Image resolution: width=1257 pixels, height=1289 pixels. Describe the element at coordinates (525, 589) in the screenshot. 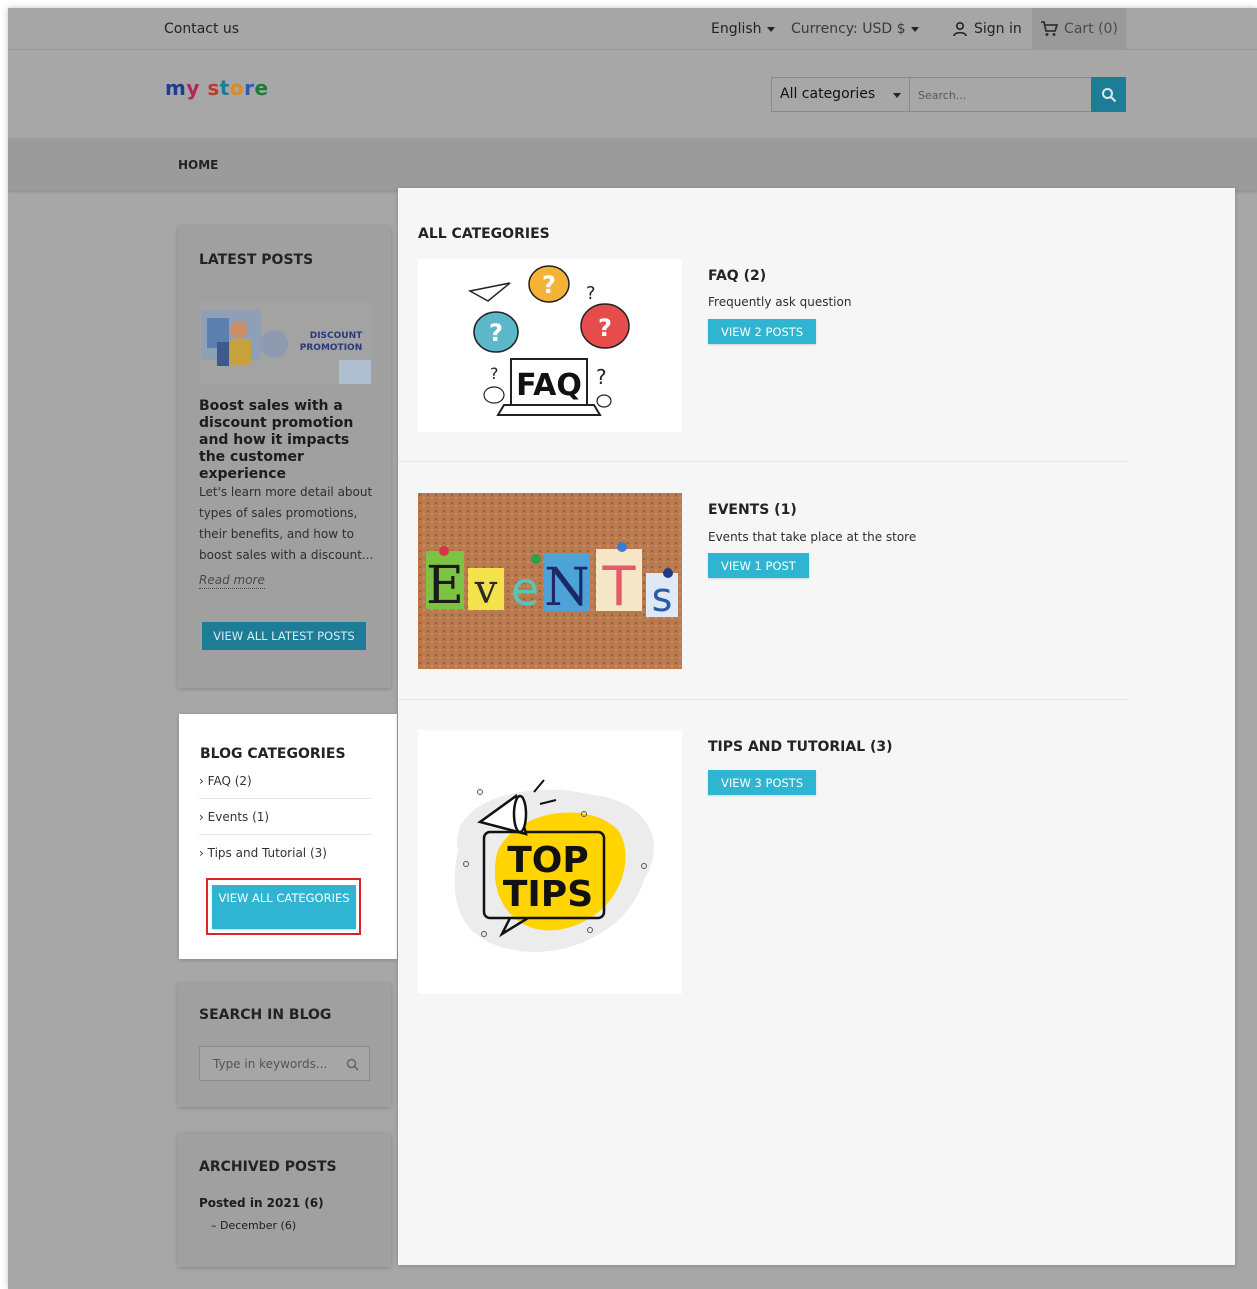

I see `svg-text: e` at that location.